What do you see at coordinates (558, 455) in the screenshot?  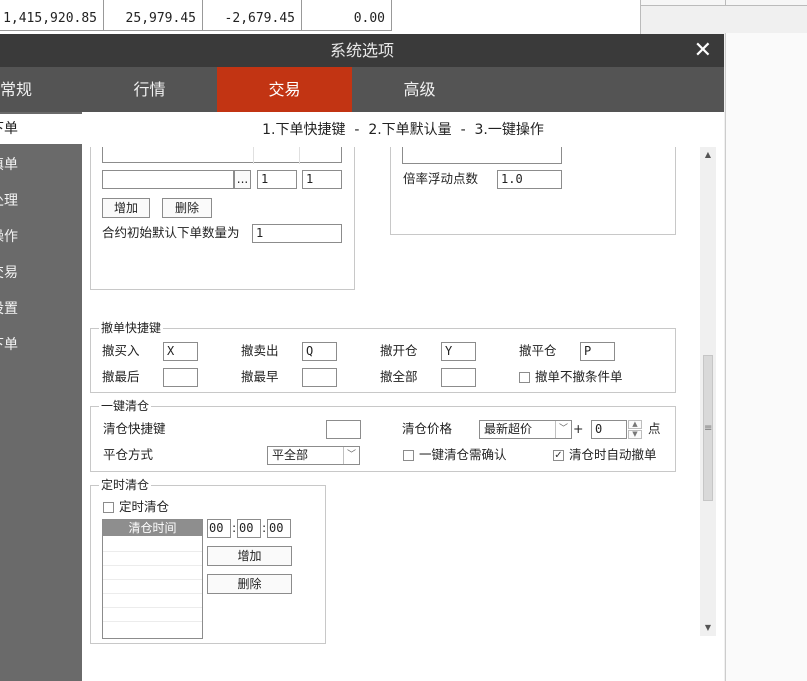 I see `auto-cancel-checkbox: ✓` at bounding box center [558, 455].